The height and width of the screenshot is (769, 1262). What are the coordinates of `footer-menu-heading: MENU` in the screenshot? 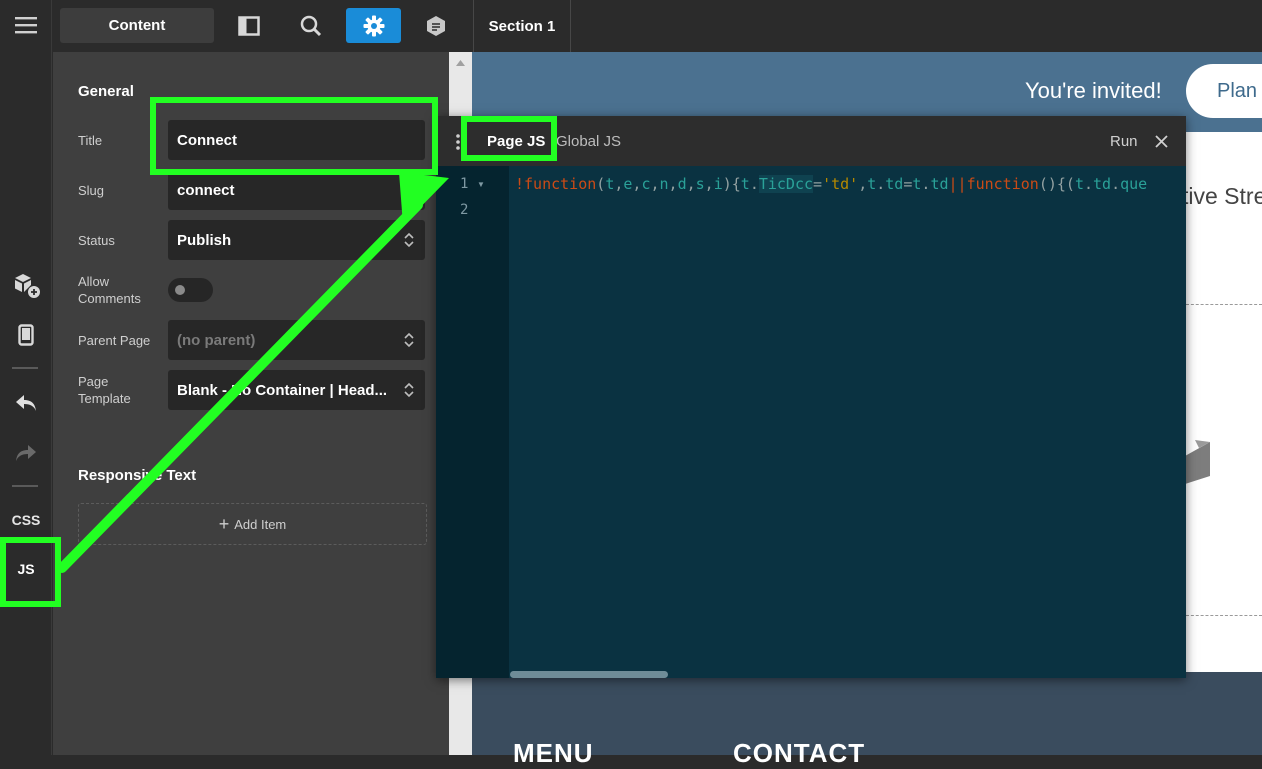 It's located at (553, 753).